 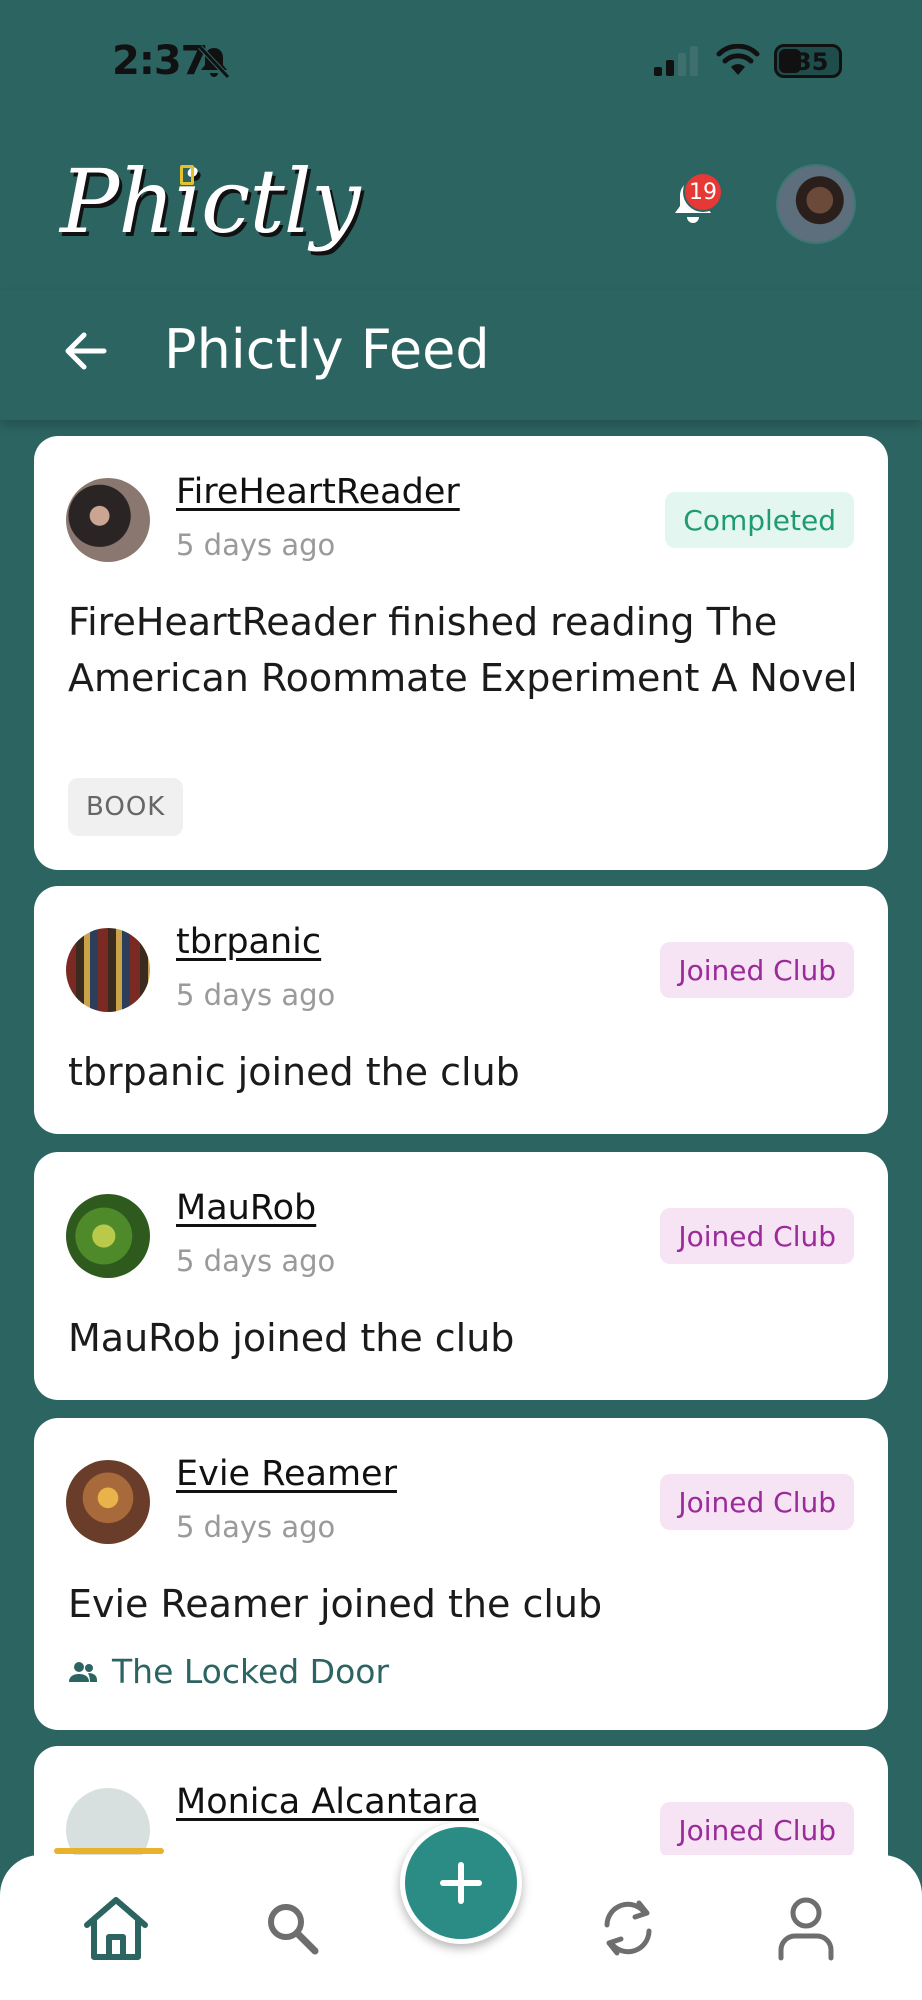 I want to click on refresh-icon, so click(x=628, y=1928).